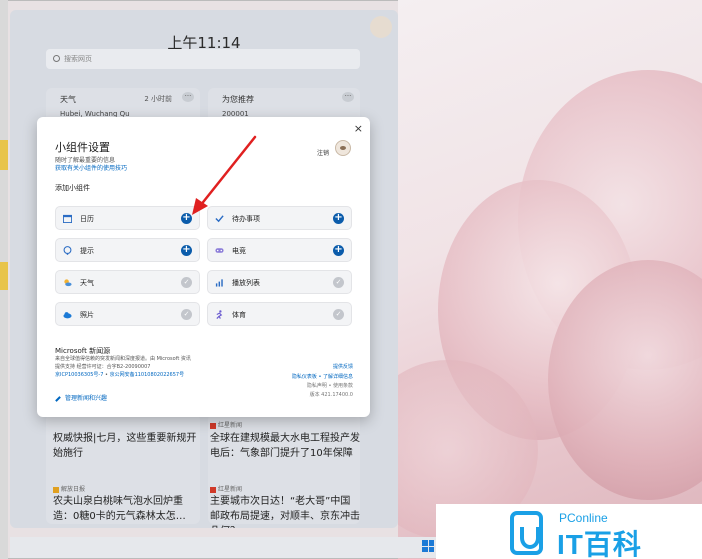 Image resolution: width=702 pixels, height=559 pixels. Describe the element at coordinates (127, 250) in the screenshot. I see `widget-item-tips: 提示 +` at that location.